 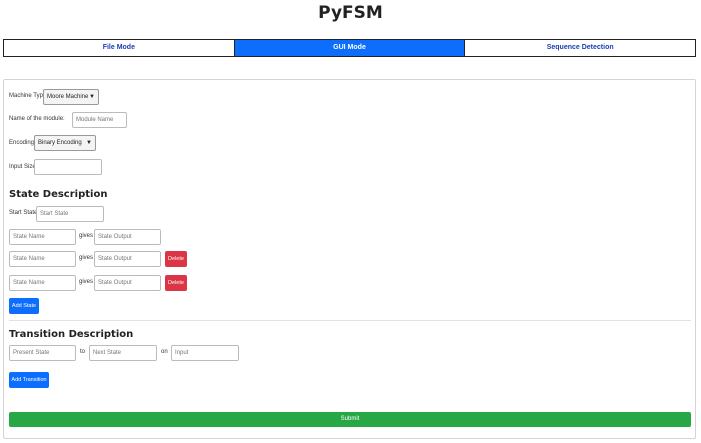 I want to click on encoding-value: Binary Encoding, so click(x=60, y=143).